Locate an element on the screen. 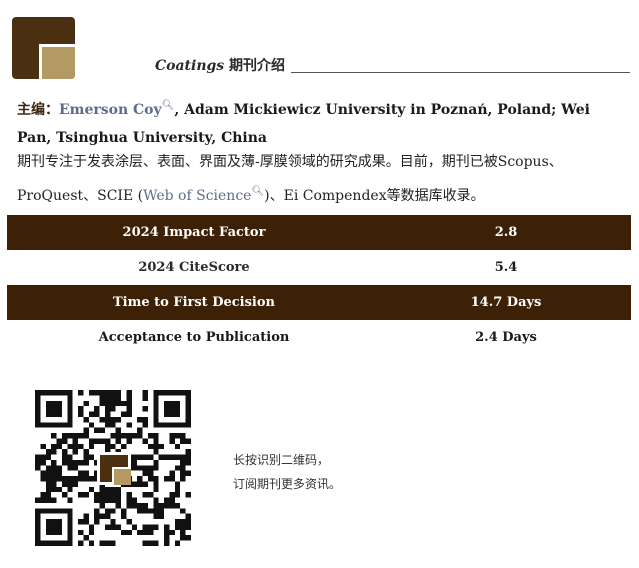 The height and width of the screenshot is (568, 639). page-title: Coatings 期刊介绍 is located at coordinates (220, 65).